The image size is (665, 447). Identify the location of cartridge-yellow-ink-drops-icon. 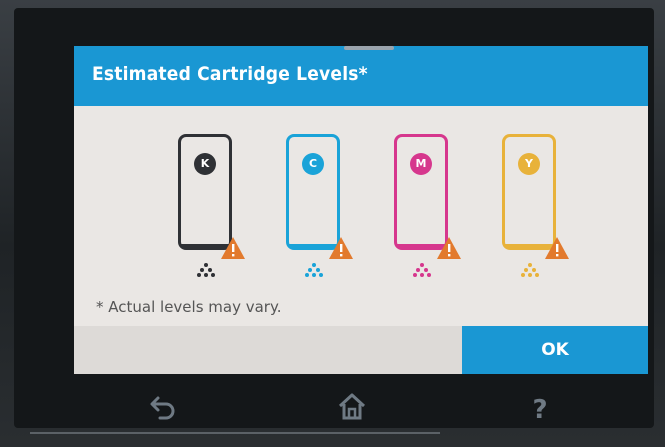
(530, 270).